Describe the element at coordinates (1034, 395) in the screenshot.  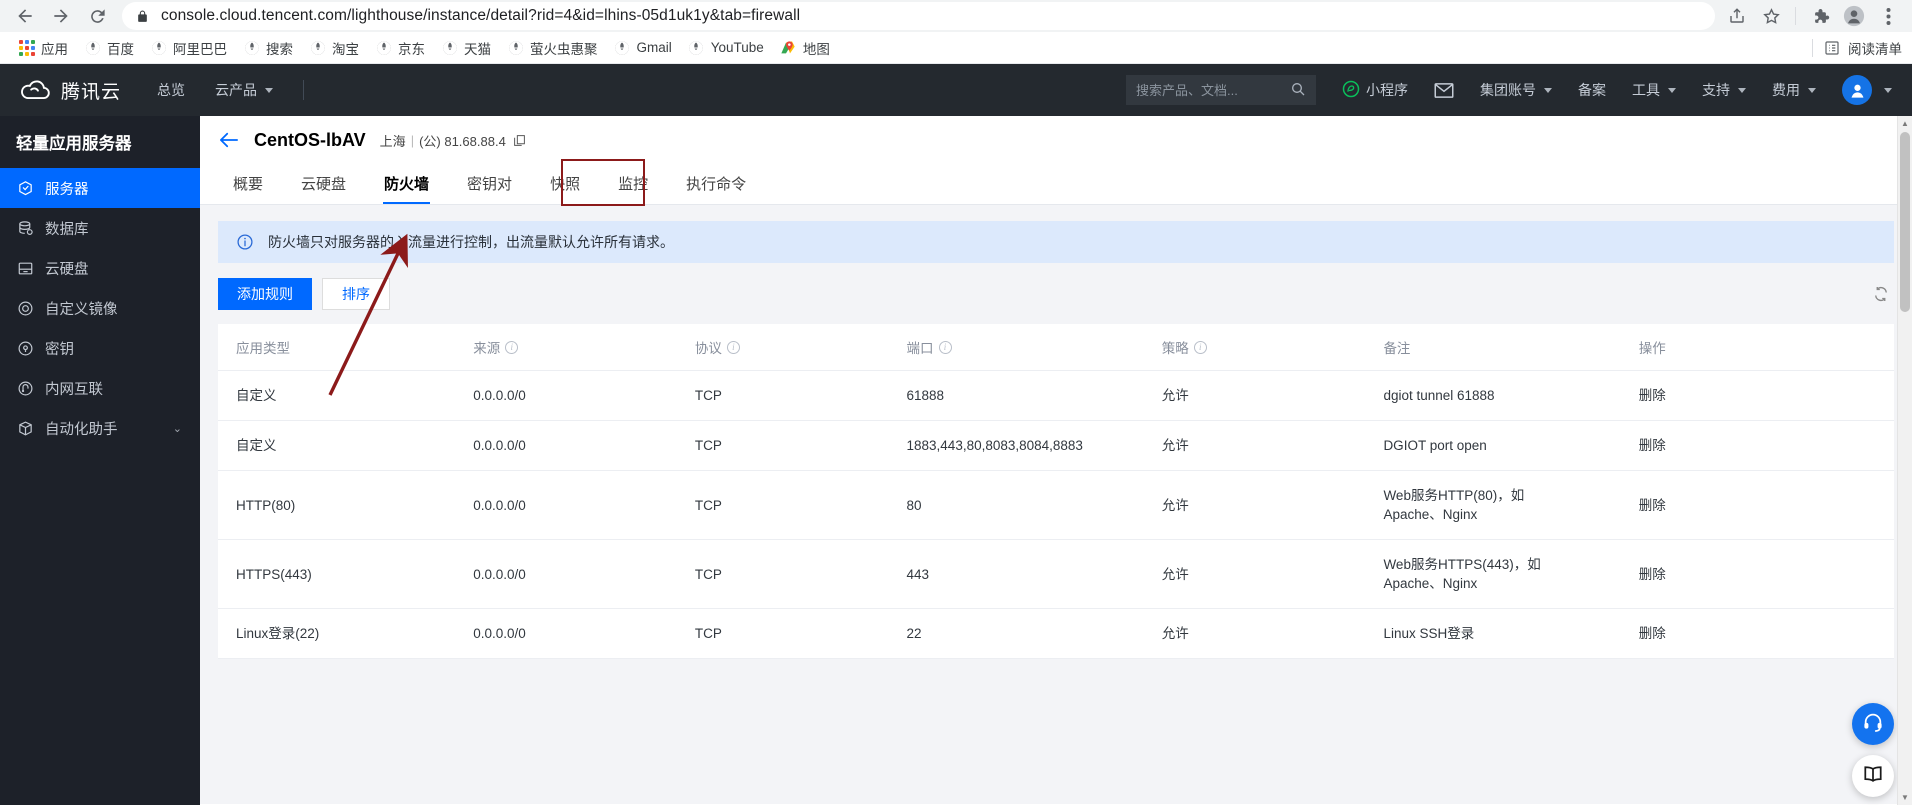
I see `cell-port: 61888` at that location.